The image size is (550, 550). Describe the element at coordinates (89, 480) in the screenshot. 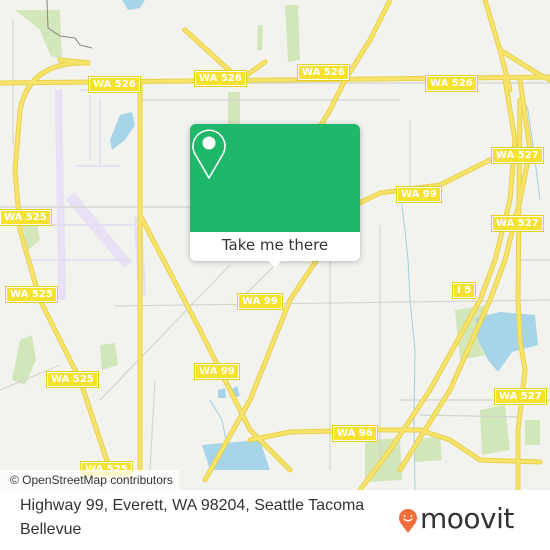

I see `map-attribution: © OpenStreetMap contributors` at that location.